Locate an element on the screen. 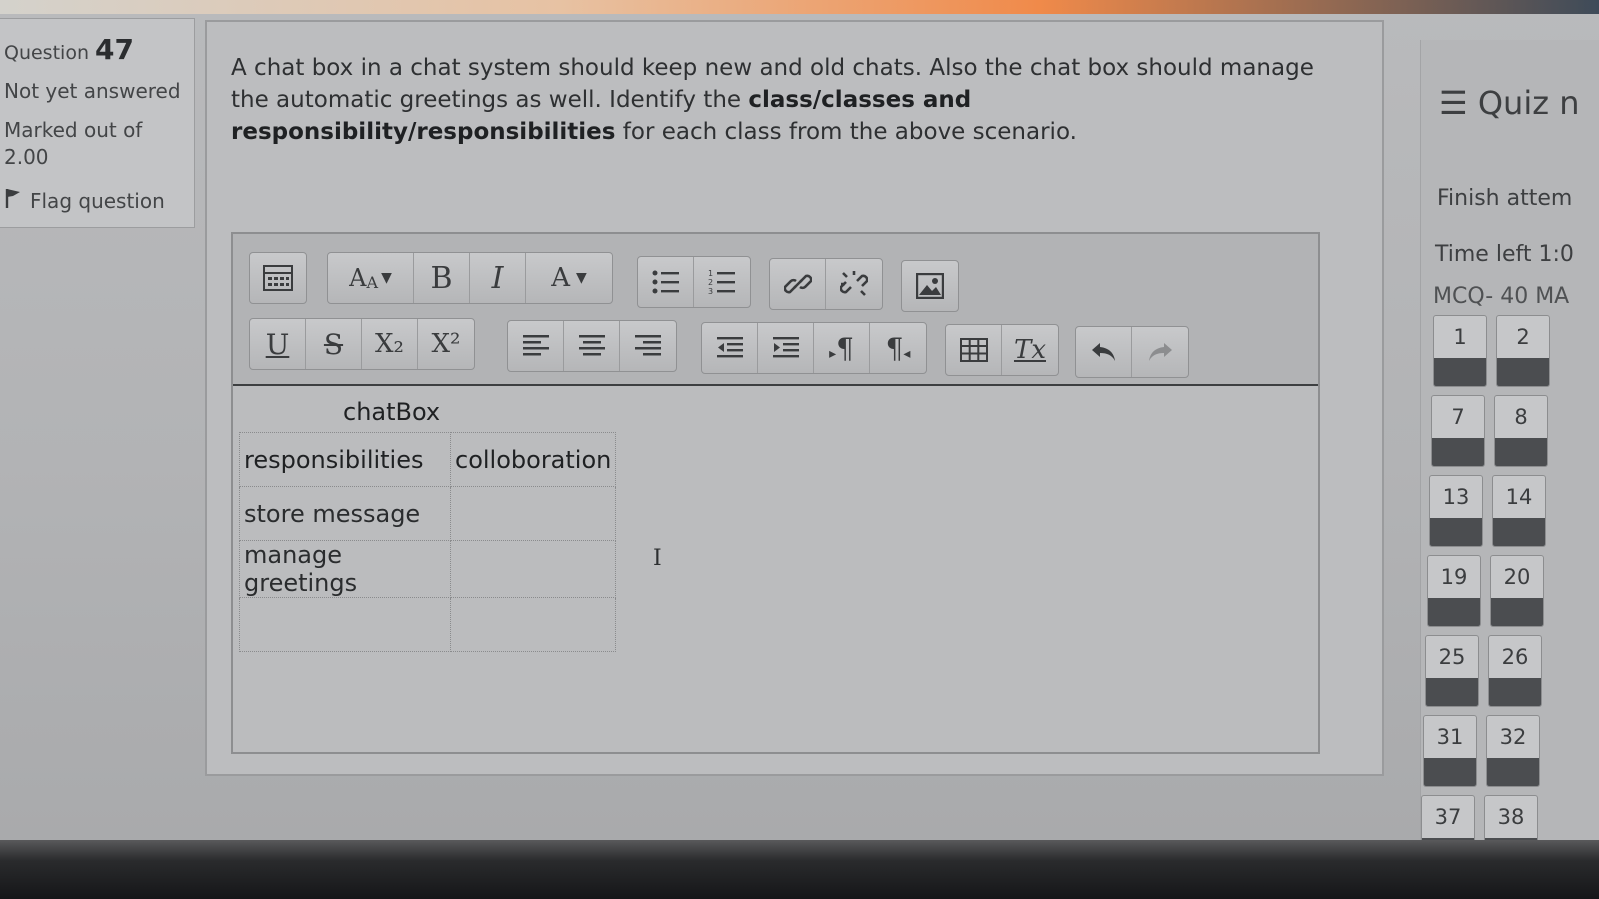  table-button is located at coordinates (974, 350).